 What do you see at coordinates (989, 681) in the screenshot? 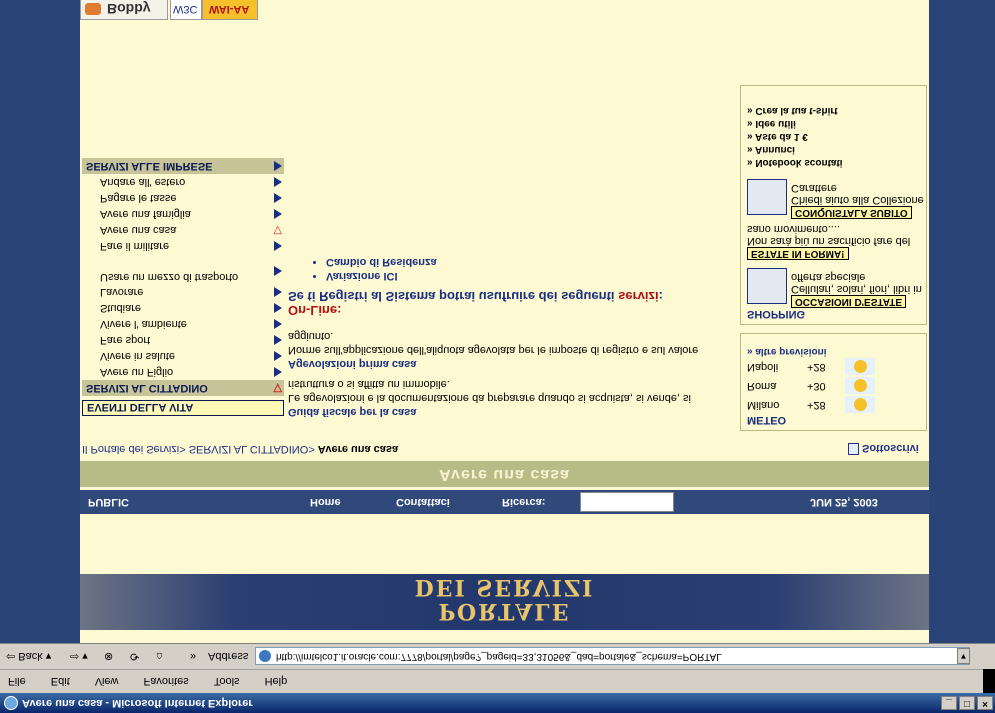
I see `throbber-icon` at bounding box center [989, 681].